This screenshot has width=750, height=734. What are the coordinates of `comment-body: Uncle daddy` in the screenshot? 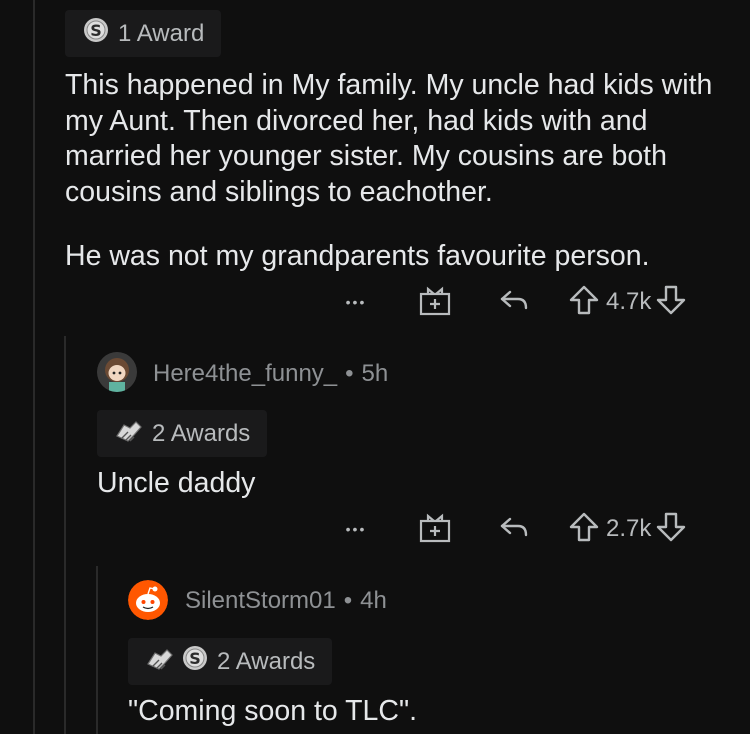 It's located at (407, 484).